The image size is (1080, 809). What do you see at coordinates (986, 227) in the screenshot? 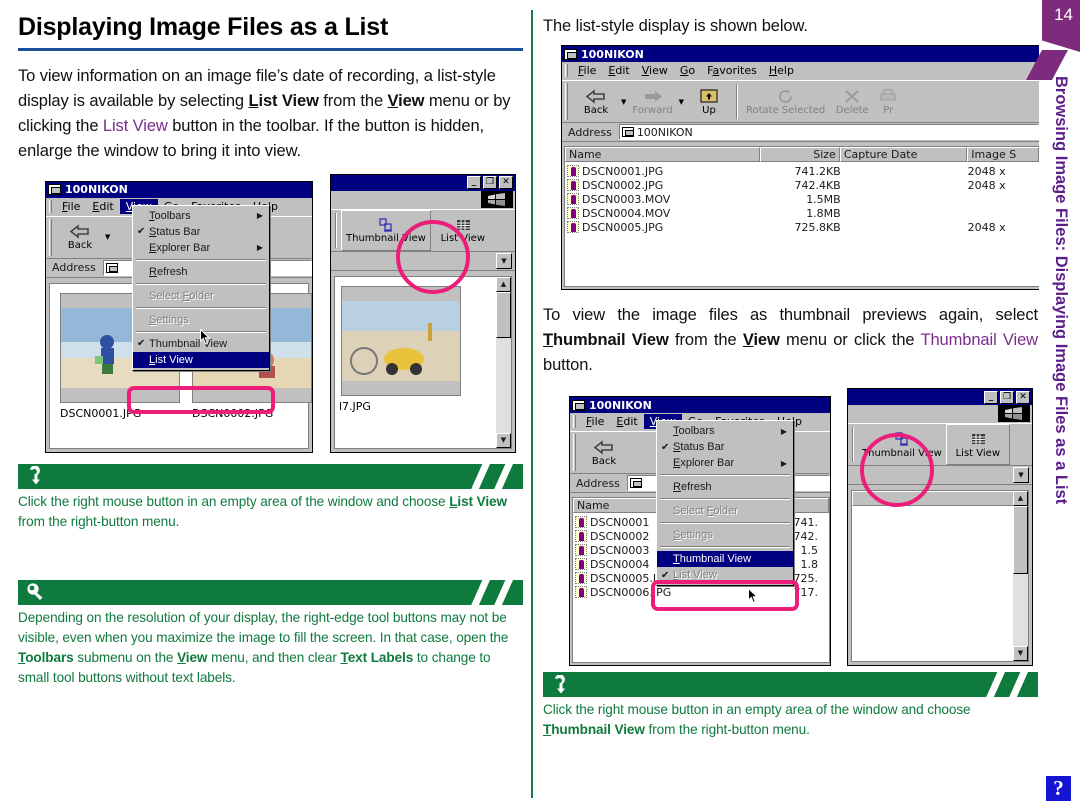
I see `cell-image-size: 2048 x` at bounding box center [986, 227].